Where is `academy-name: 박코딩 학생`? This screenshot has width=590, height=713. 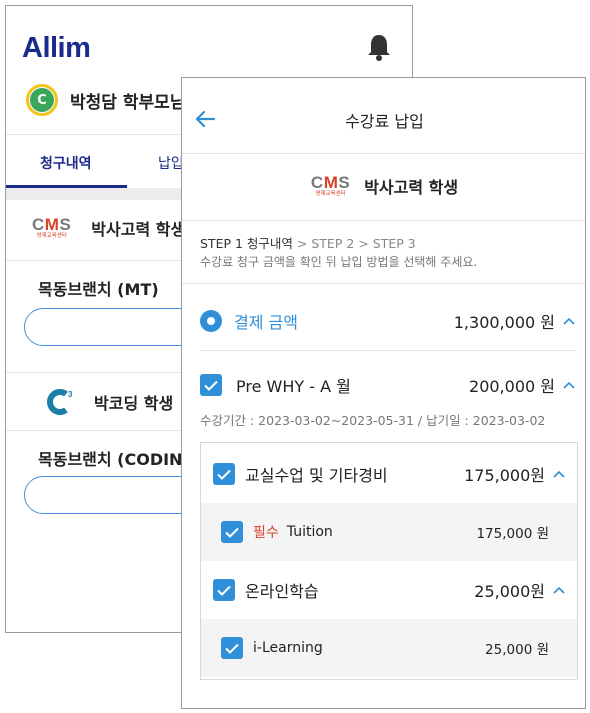
academy-name: 박코딩 학생 is located at coordinates (134, 403).